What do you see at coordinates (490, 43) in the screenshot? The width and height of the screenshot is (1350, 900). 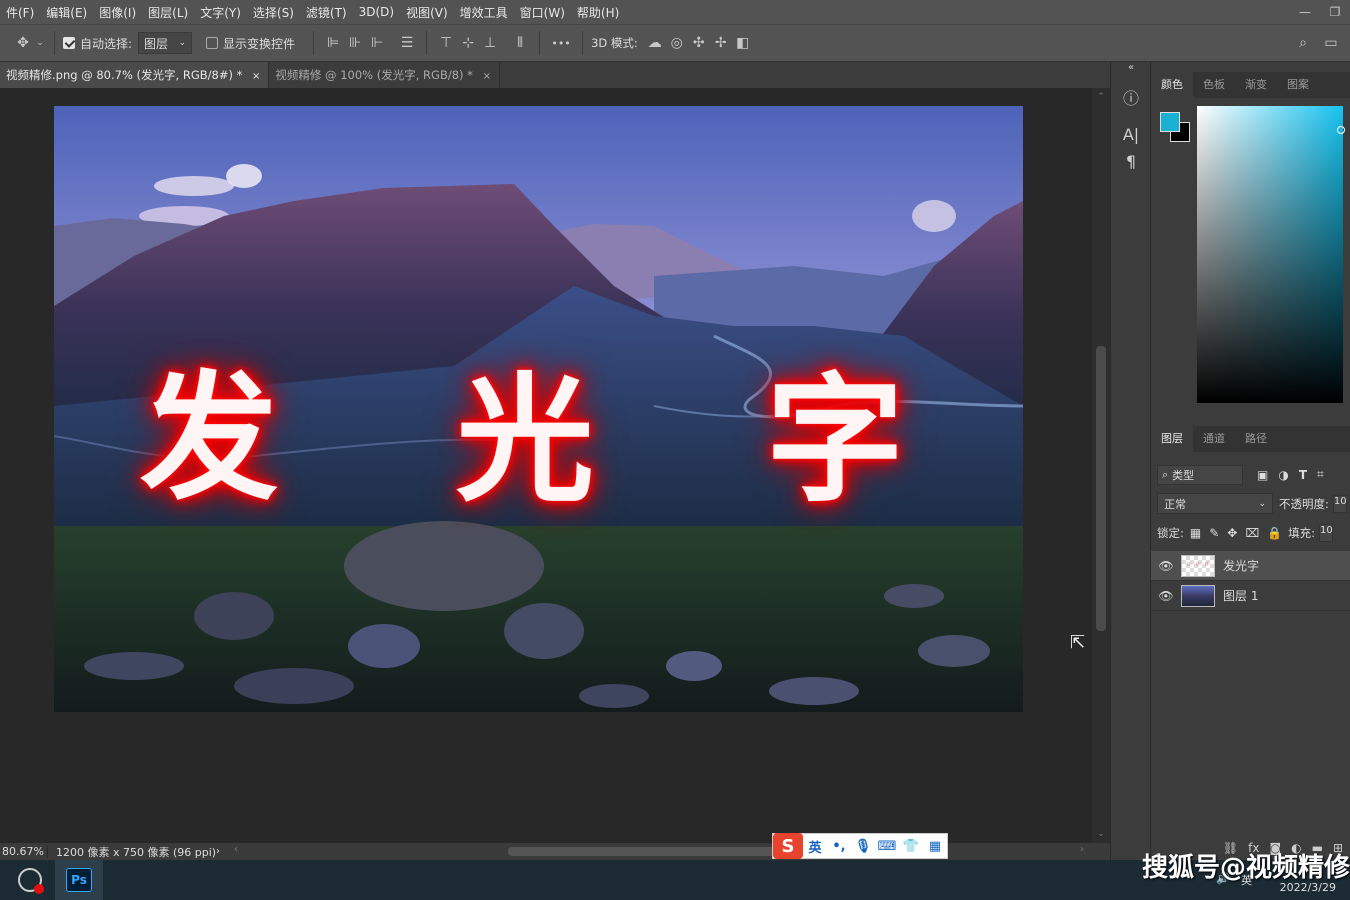 I see `align-bottom-icon: ⊥` at bounding box center [490, 43].